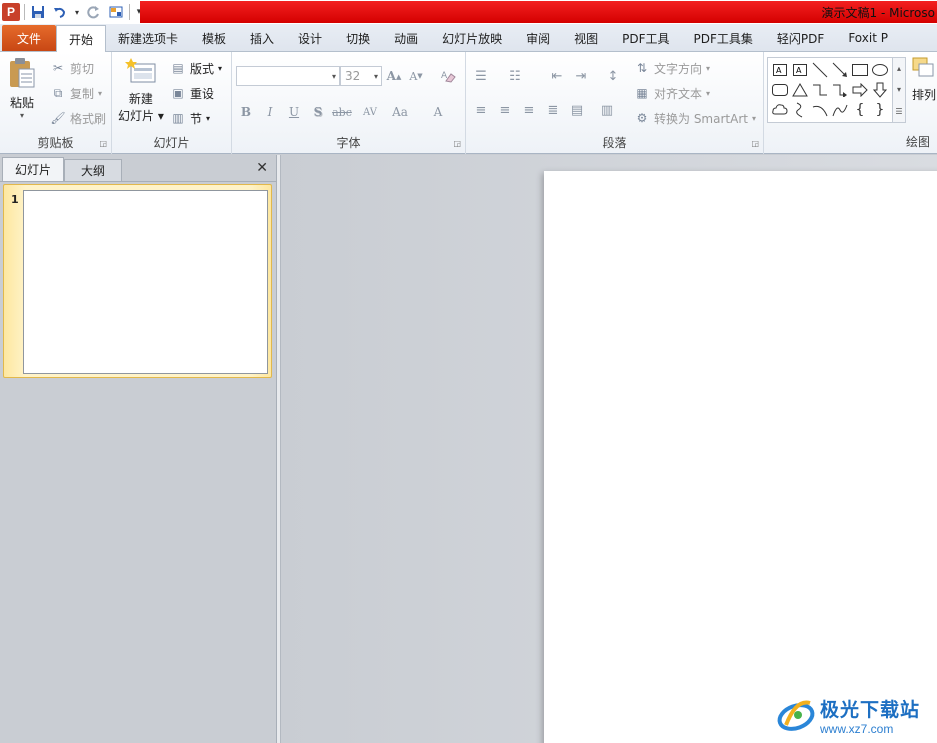  What do you see at coordinates (370, 112) in the screenshot?
I see `character-spacing-button: AV` at bounding box center [370, 112].